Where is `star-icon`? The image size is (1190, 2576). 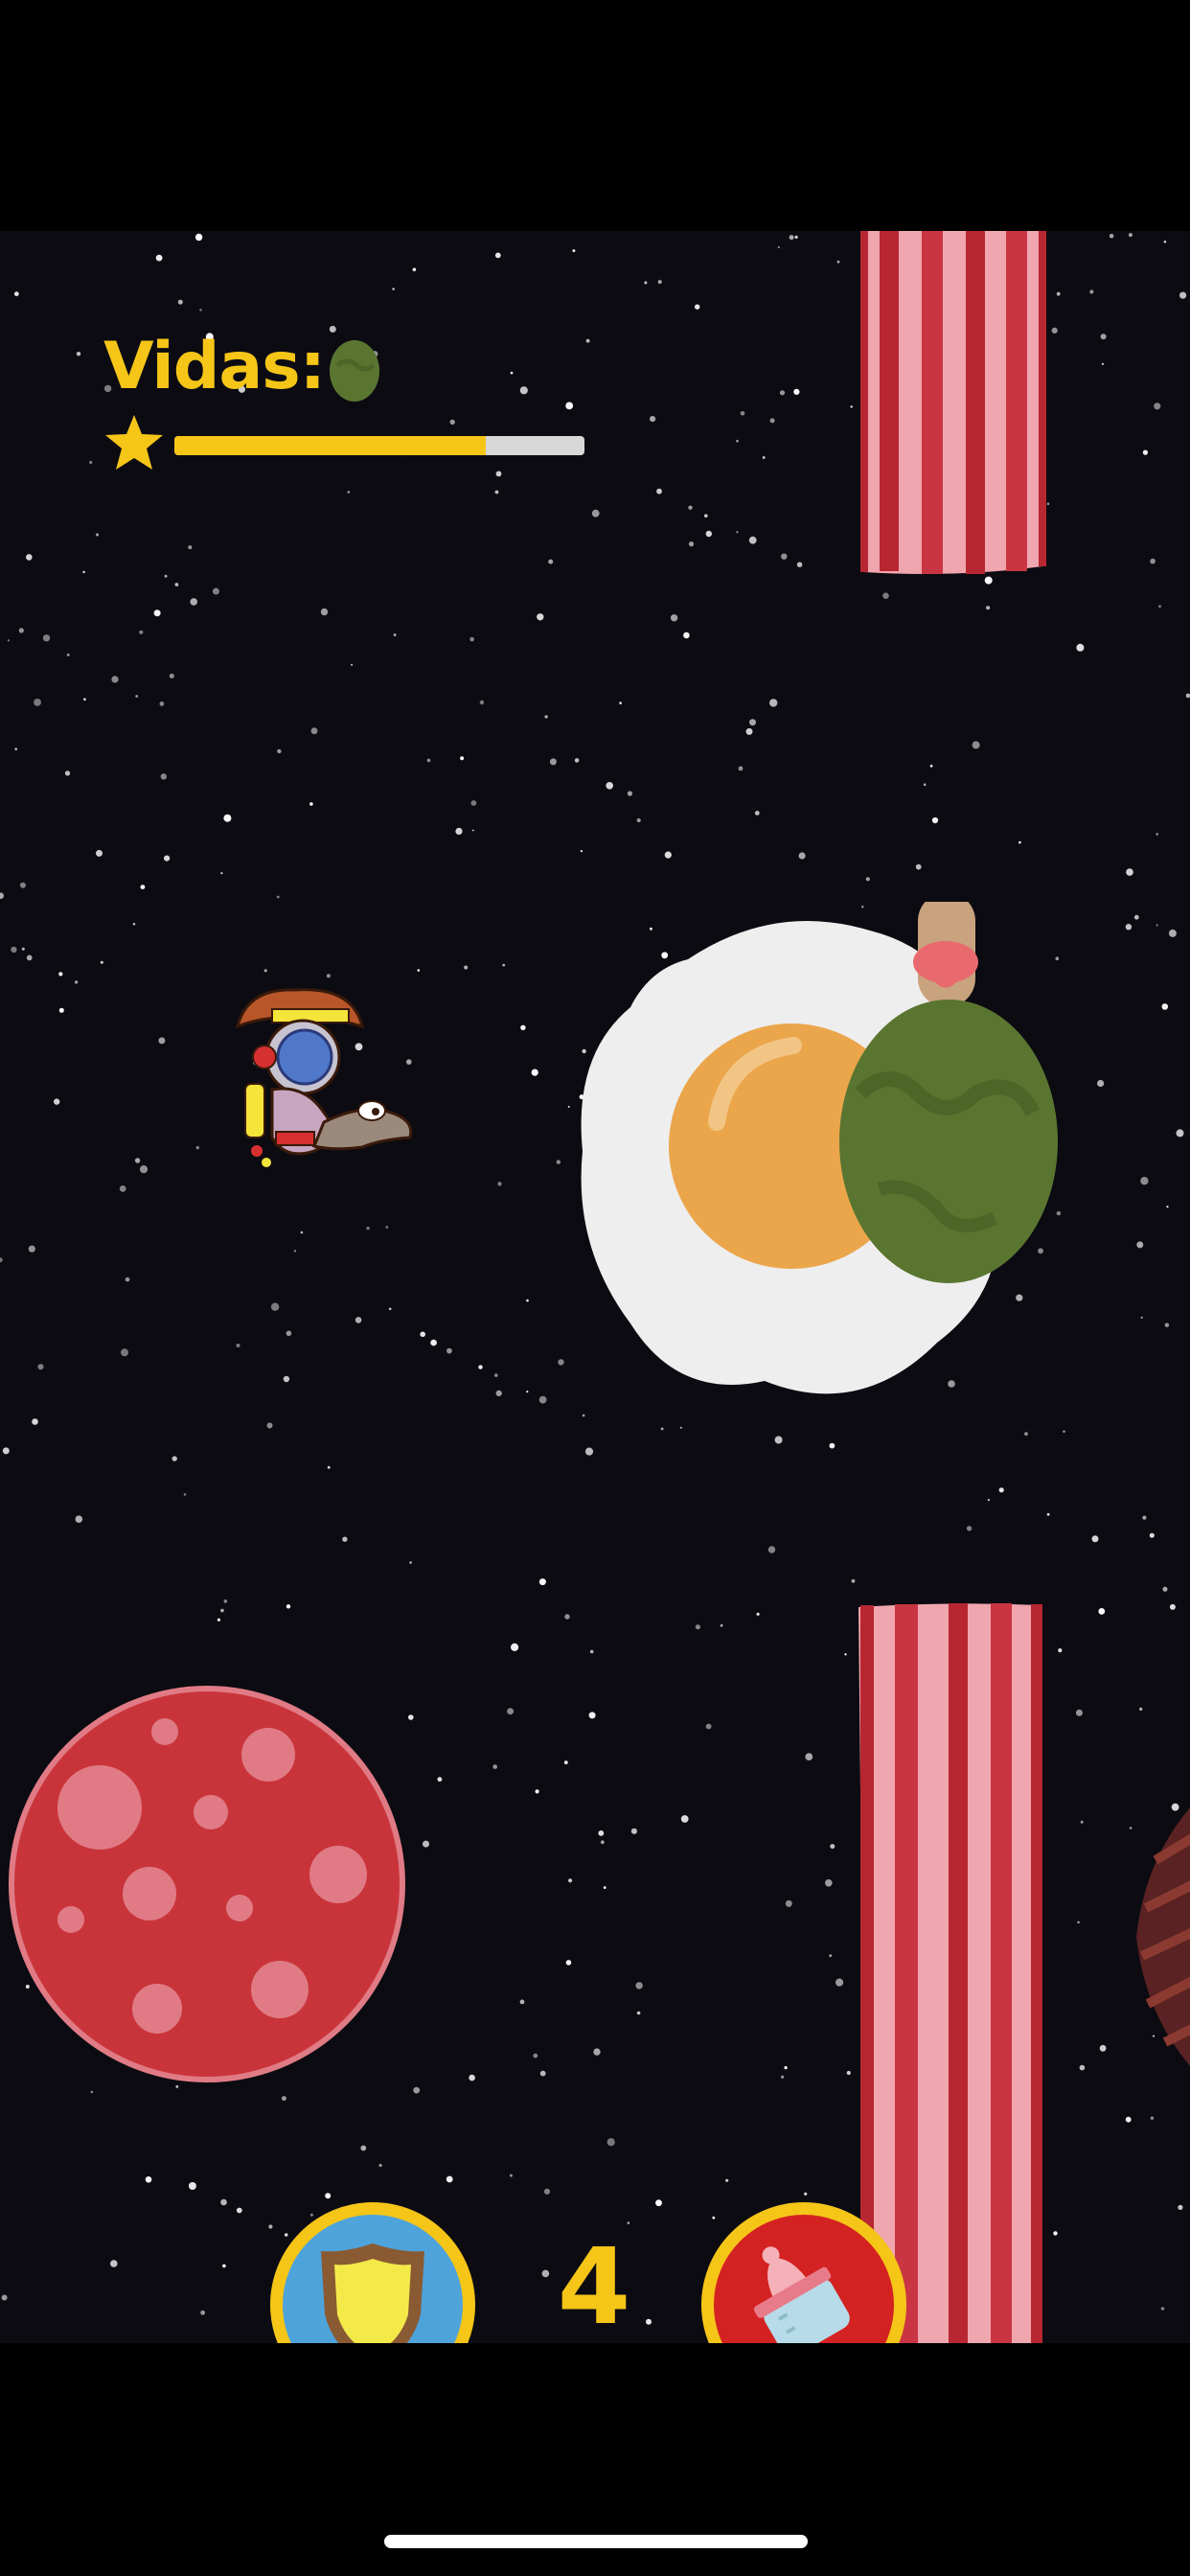
star-icon is located at coordinates (134, 443).